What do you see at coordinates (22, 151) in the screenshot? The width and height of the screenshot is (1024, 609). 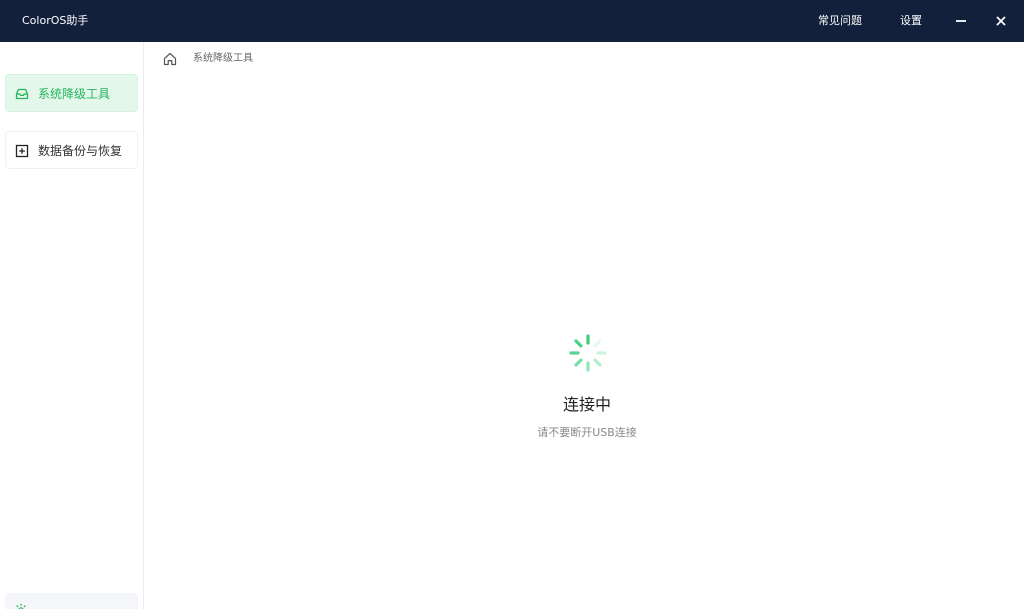 I see `plus-square-icon` at bounding box center [22, 151].